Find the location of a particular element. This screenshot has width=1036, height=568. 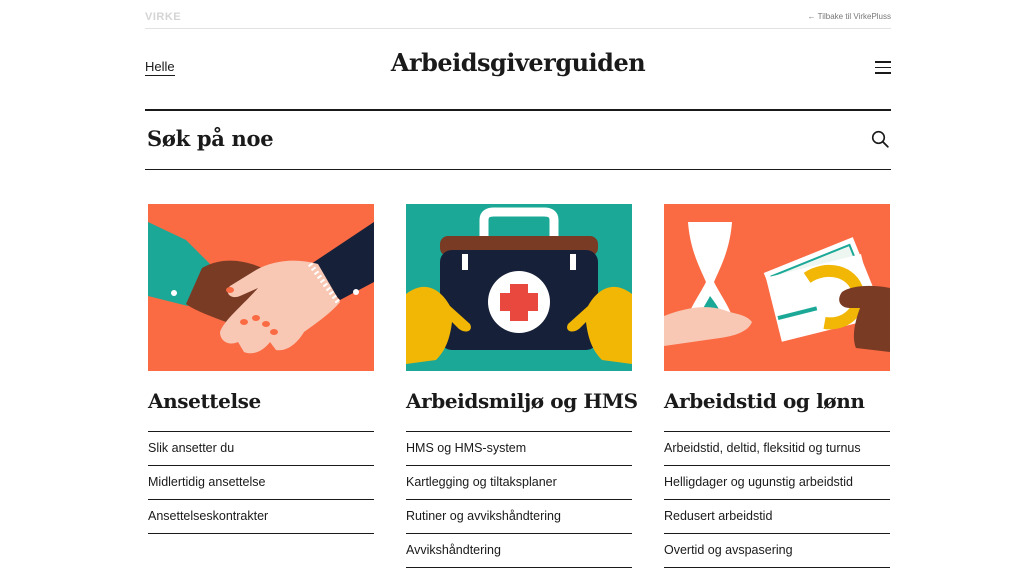

search-icon is located at coordinates (880, 139).